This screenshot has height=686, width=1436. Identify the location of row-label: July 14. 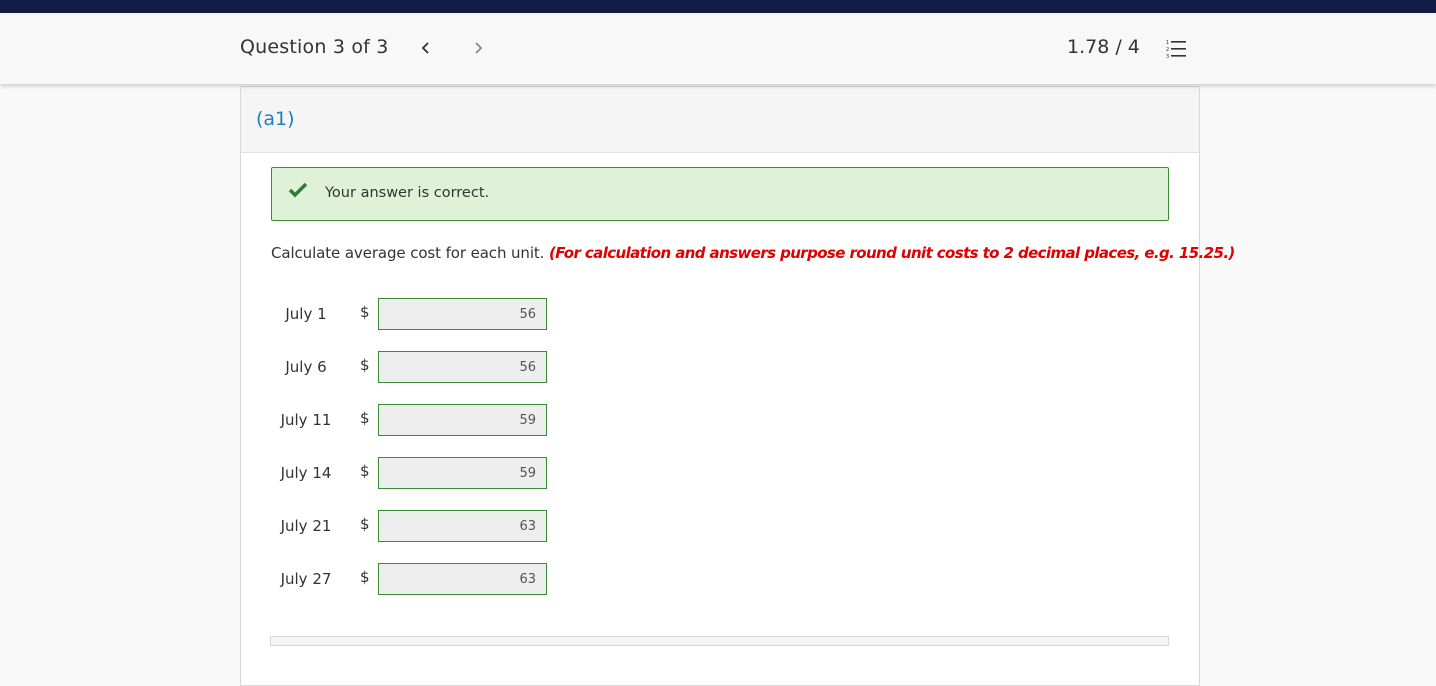
(306, 473).